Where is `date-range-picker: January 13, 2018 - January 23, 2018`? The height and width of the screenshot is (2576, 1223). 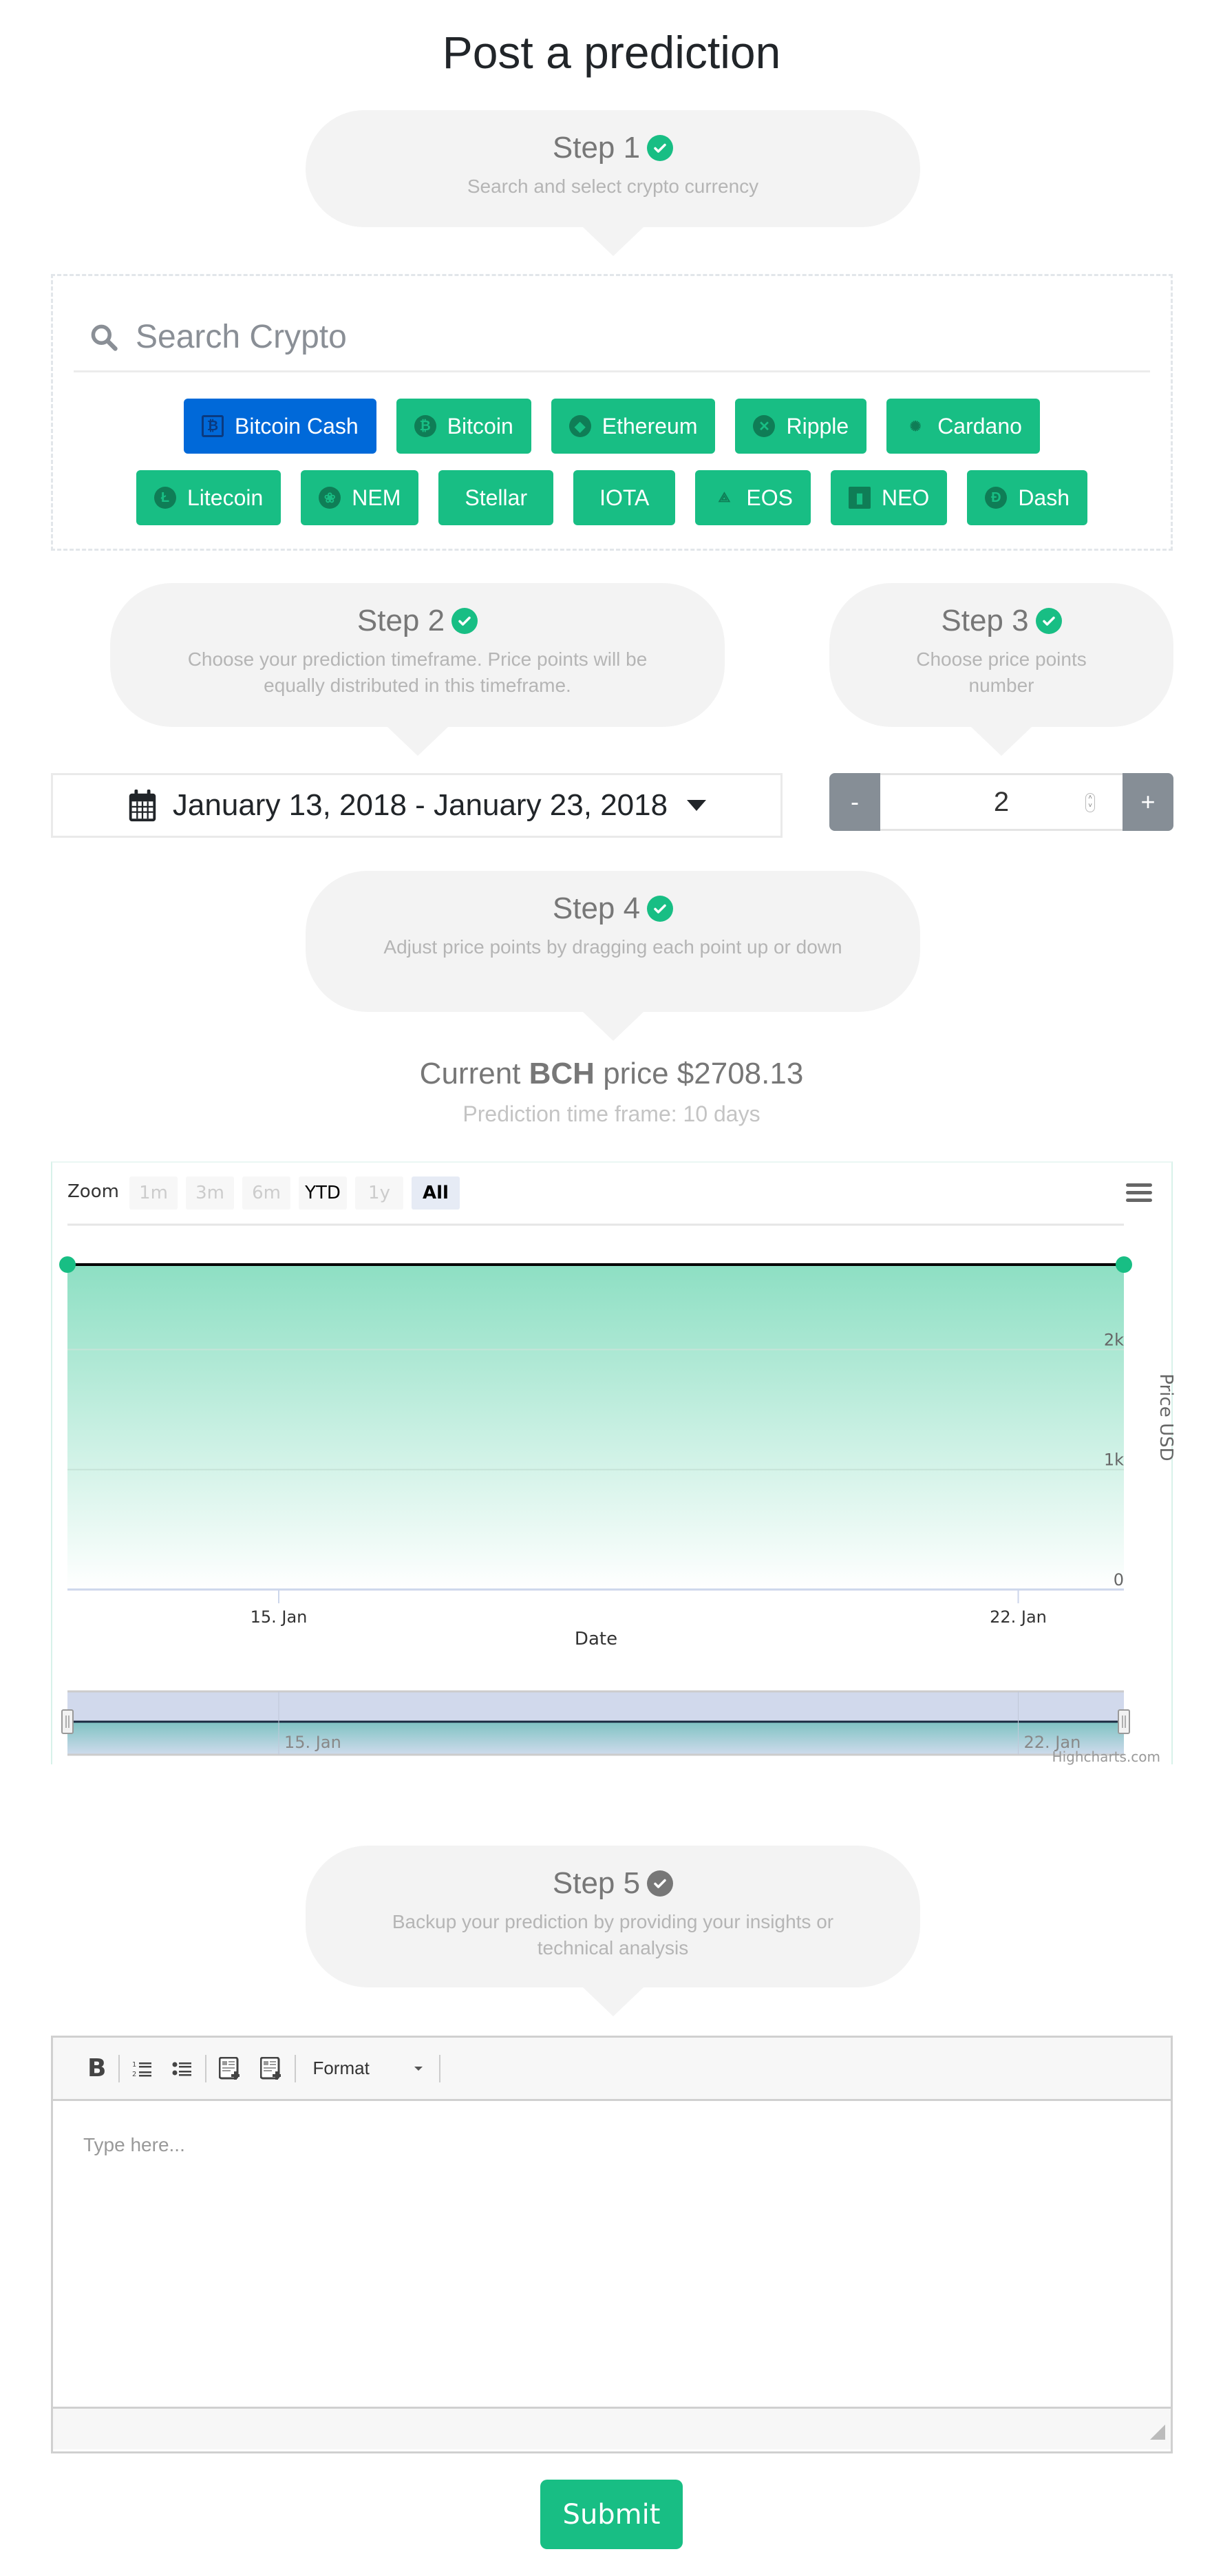 date-range-picker: January 13, 2018 - January 23, 2018 is located at coordinates (417, 806).